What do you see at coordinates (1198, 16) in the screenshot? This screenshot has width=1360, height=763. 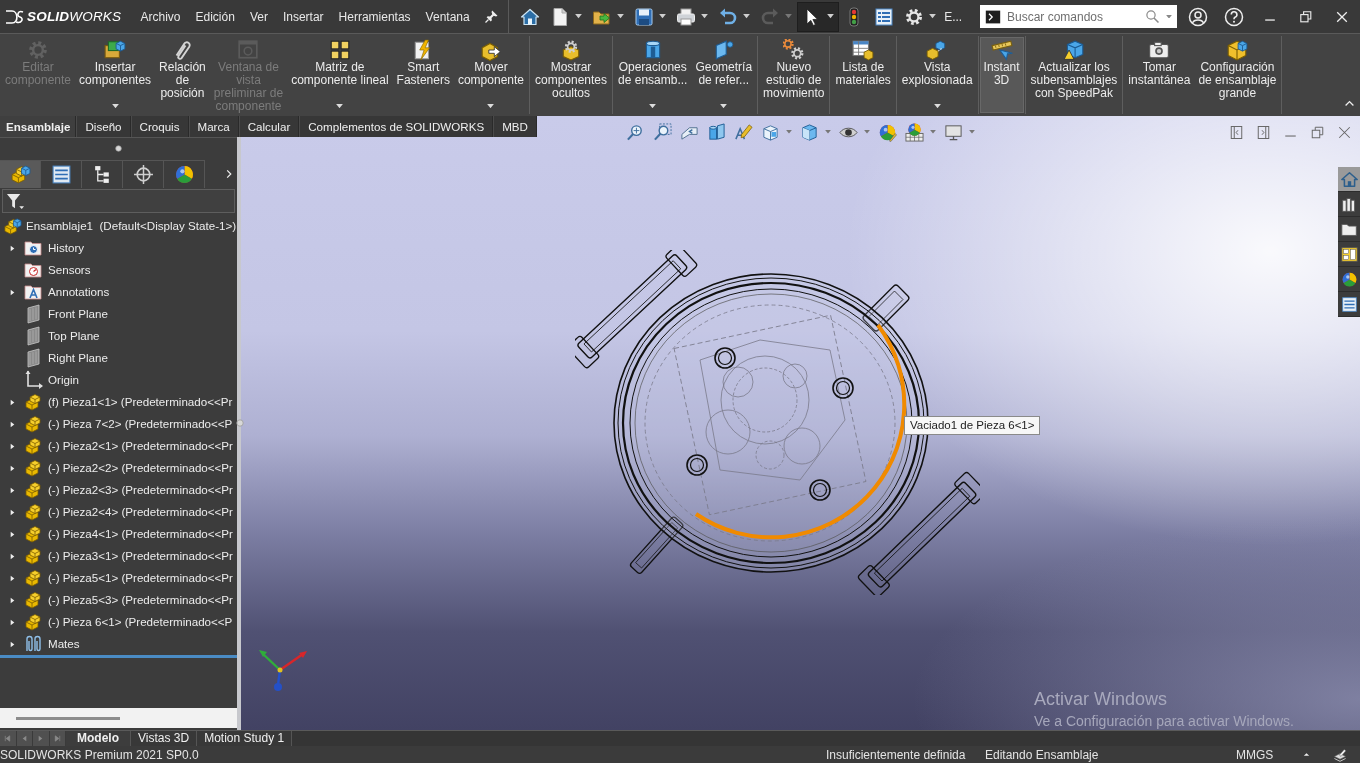 I see `user-icon` at bounding box center [1198, 16].